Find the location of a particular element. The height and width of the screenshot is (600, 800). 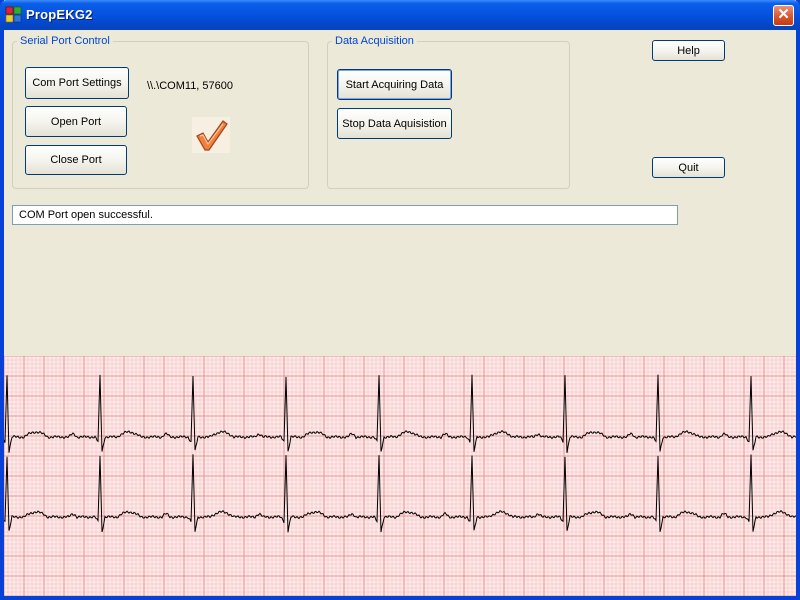

start-acquiring-button: Start Acquiring Data is located at coordinates (394, 84).